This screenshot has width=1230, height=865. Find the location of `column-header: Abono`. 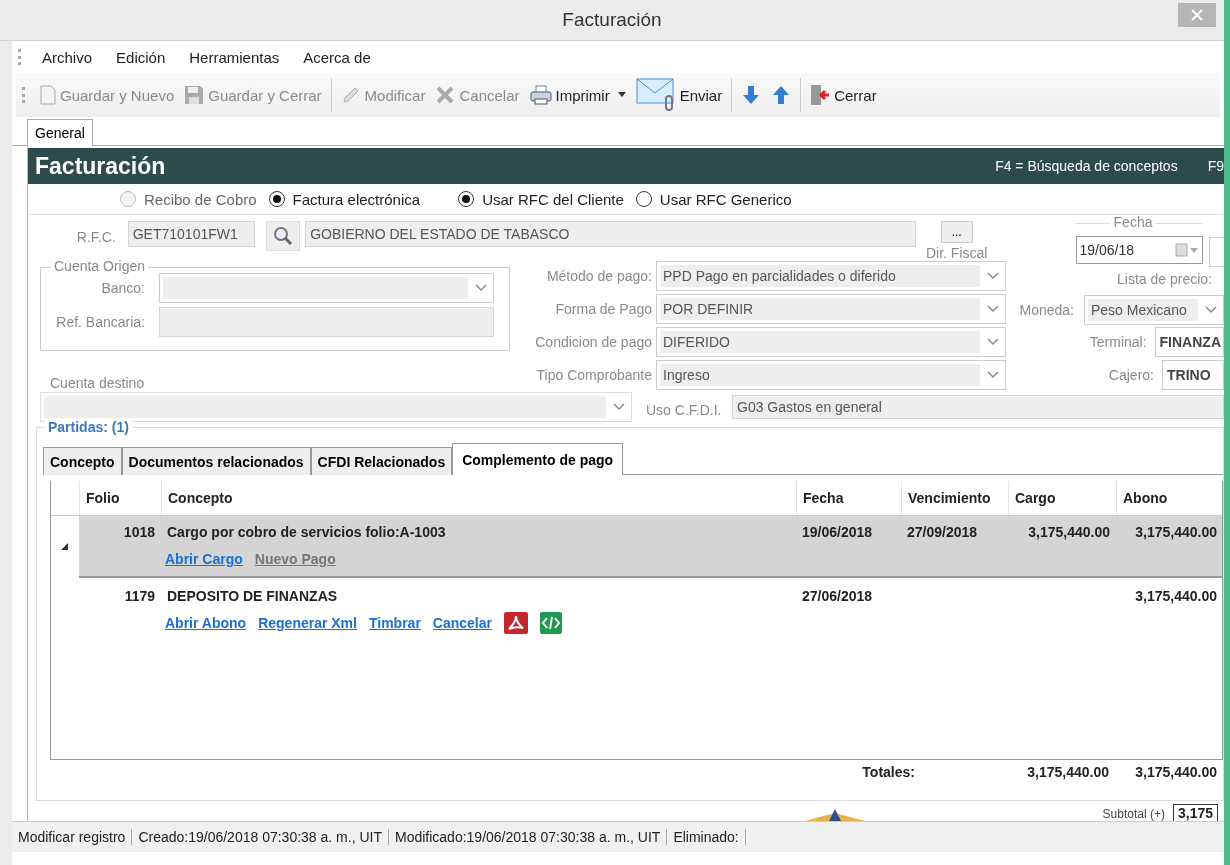

column-header: Abono is located at coordinates (1169, 498).